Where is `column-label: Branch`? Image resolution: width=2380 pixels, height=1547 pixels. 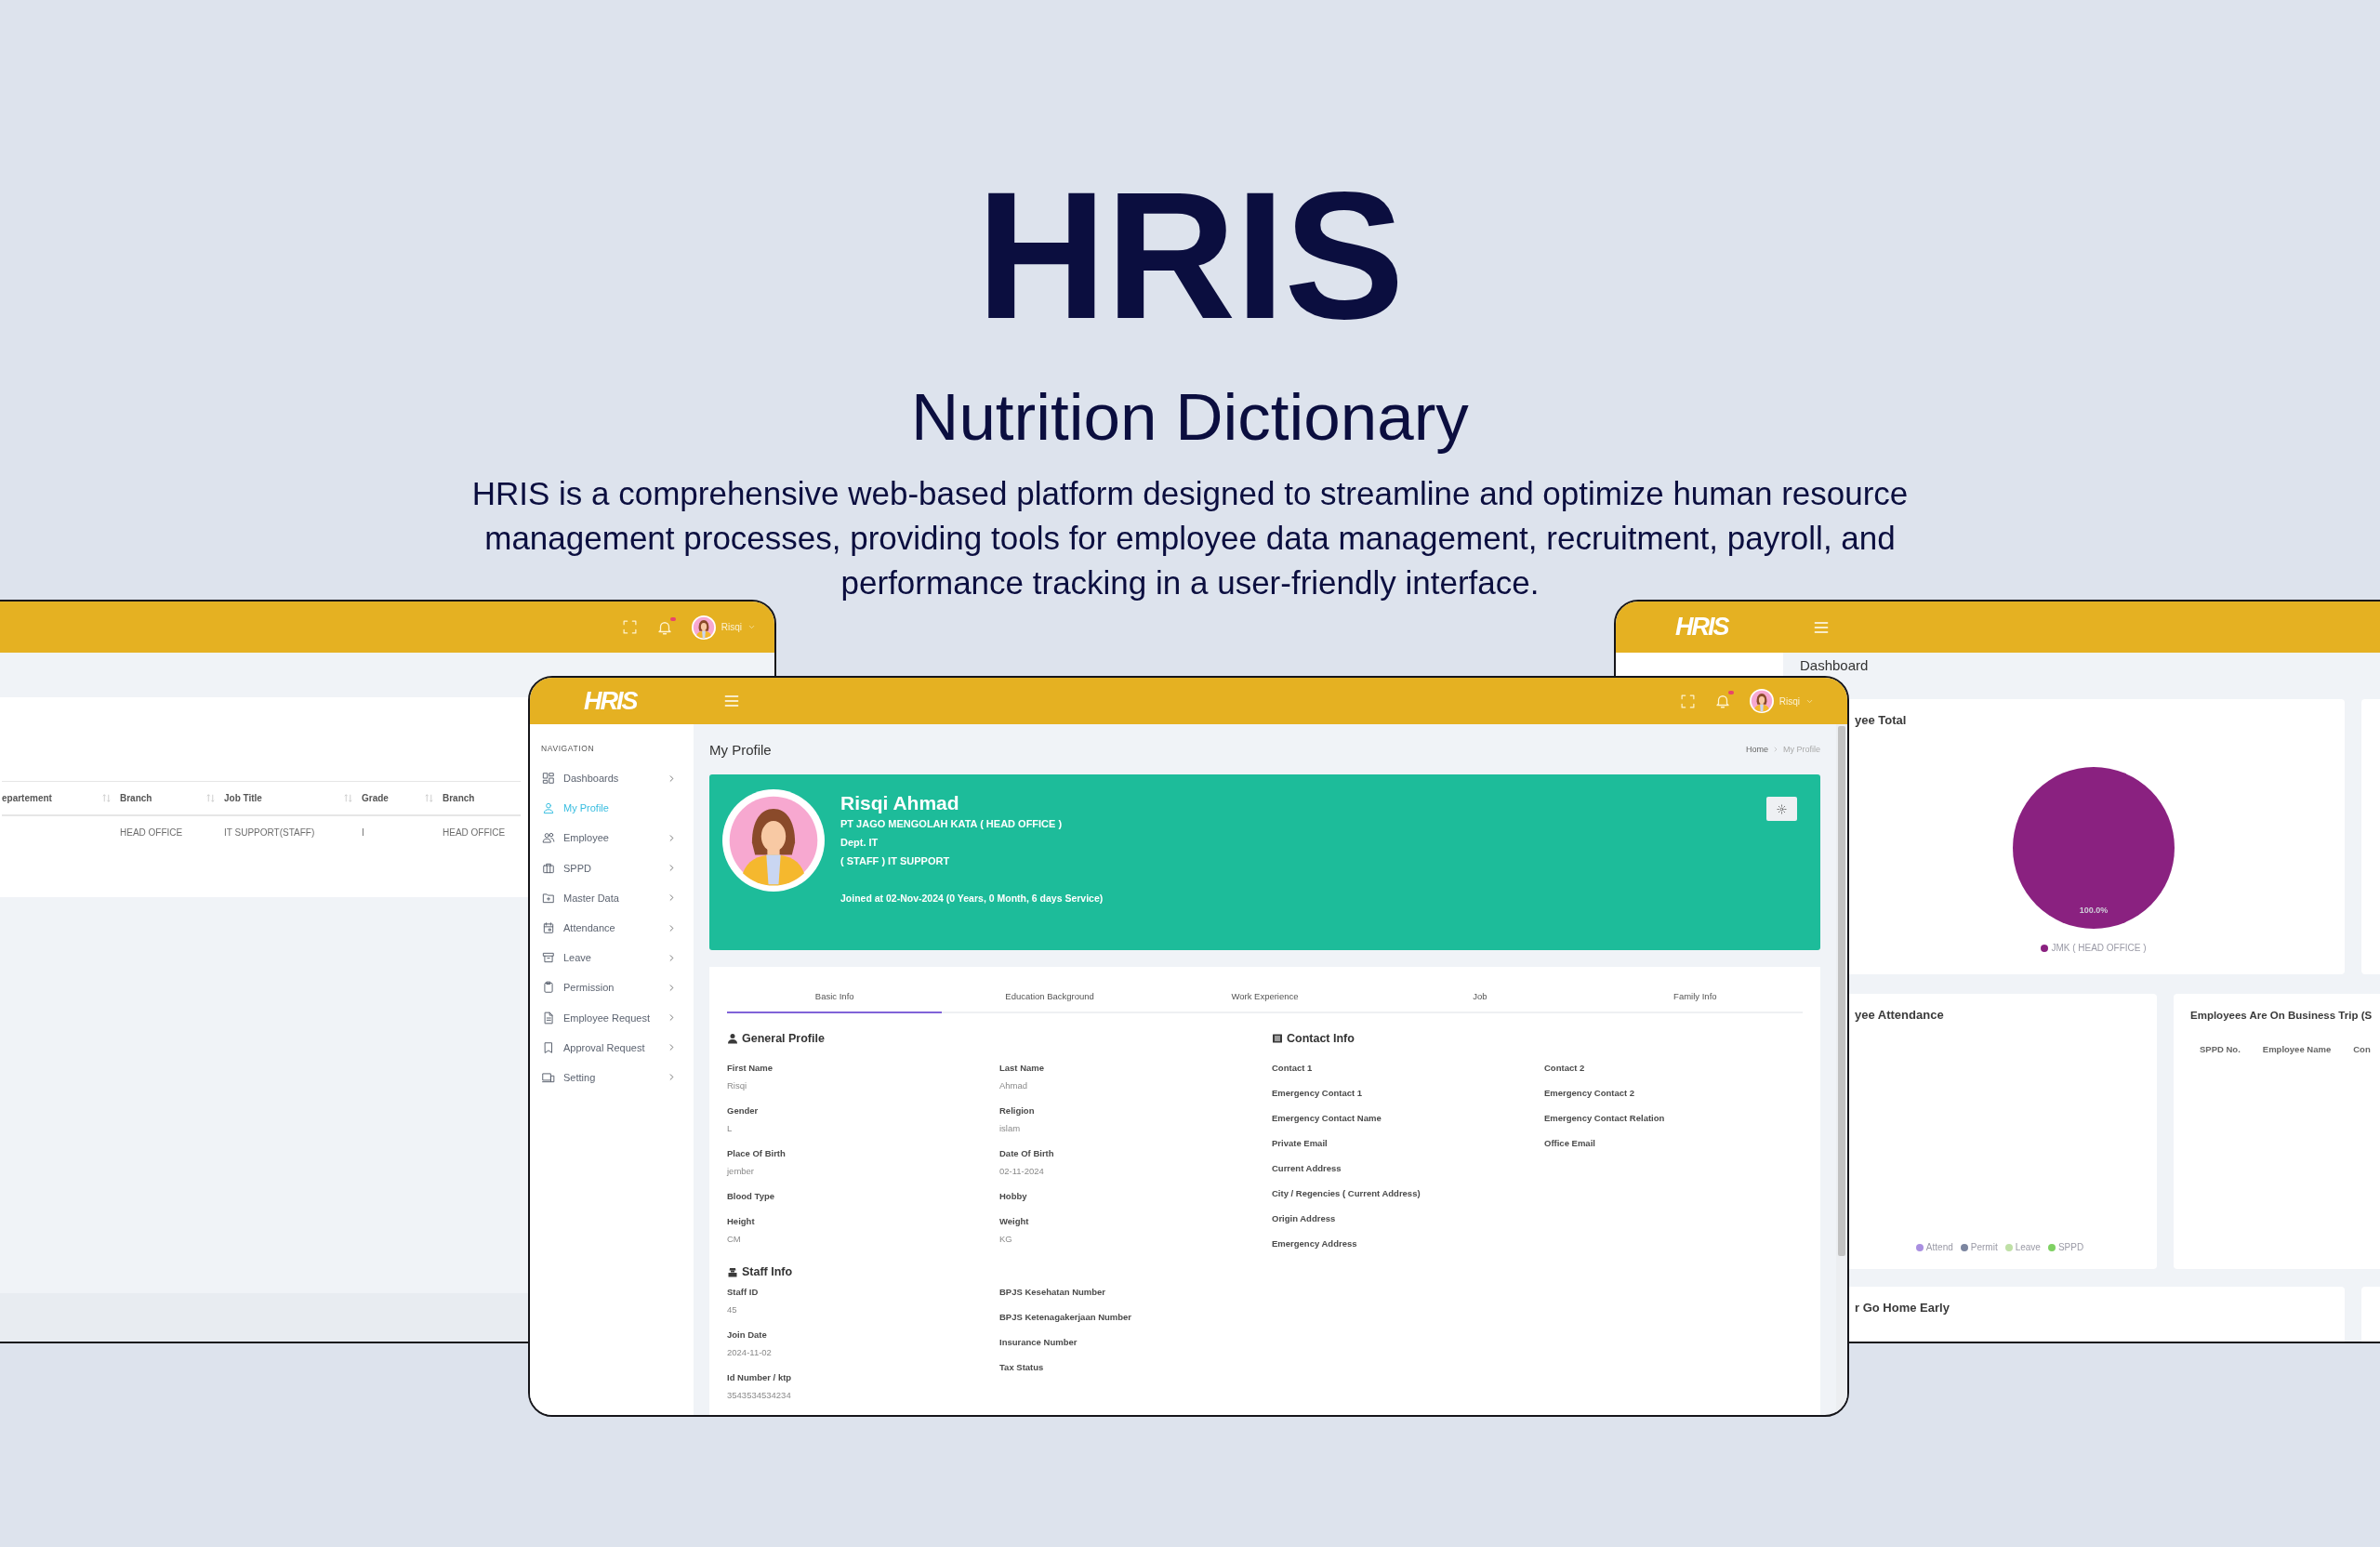
column-label: Branch is located at coordinates (136, 797).